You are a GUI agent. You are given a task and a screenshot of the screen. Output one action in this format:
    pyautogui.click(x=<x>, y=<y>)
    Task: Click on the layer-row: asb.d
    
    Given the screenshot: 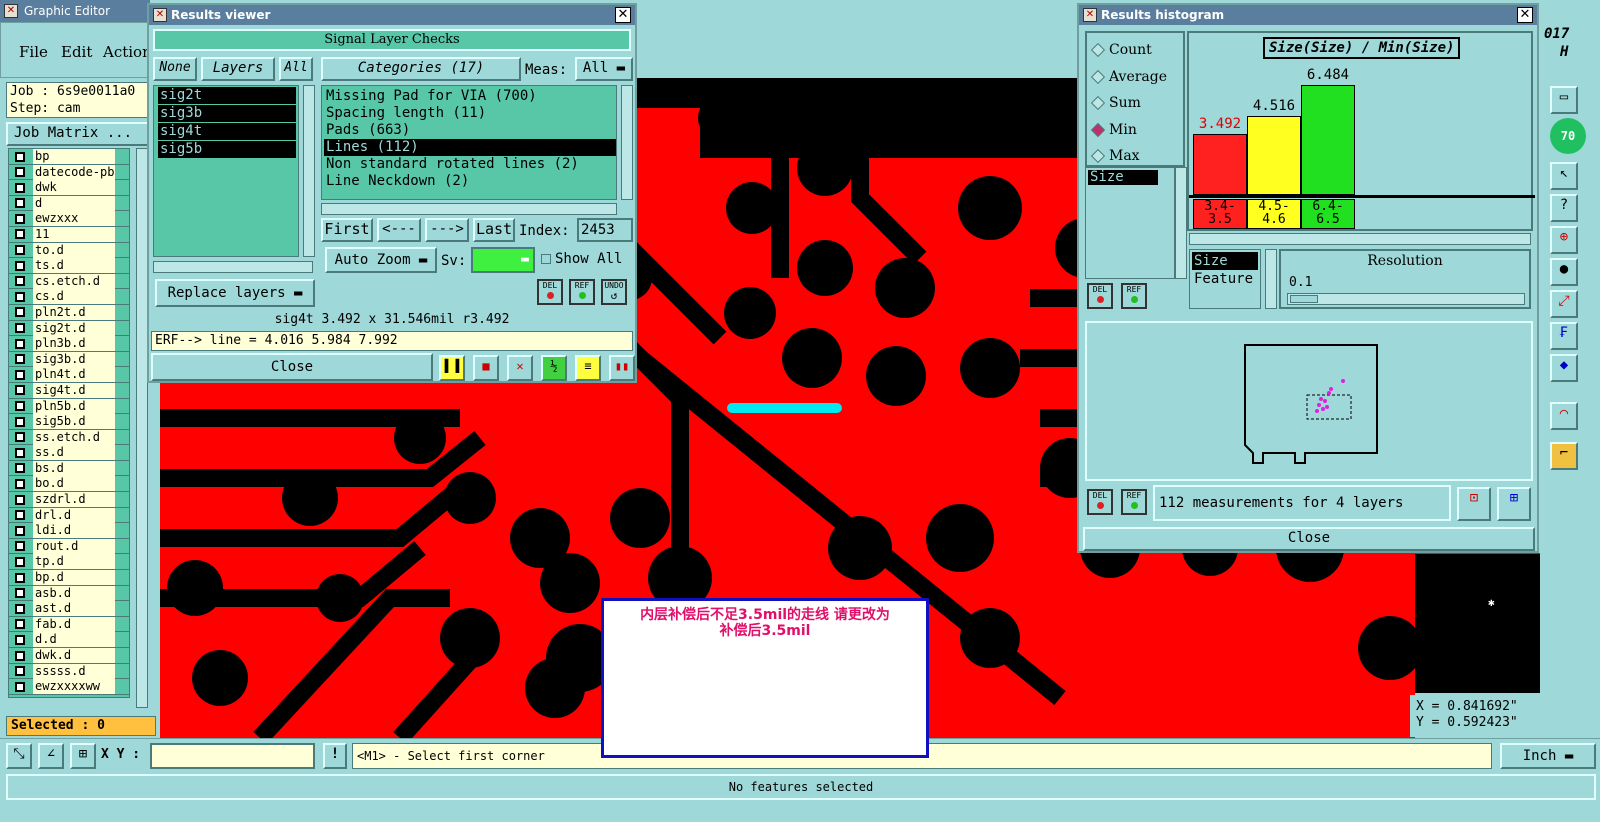 What is the action you would take?
    pyautogui.click(x=69, y=593)
    